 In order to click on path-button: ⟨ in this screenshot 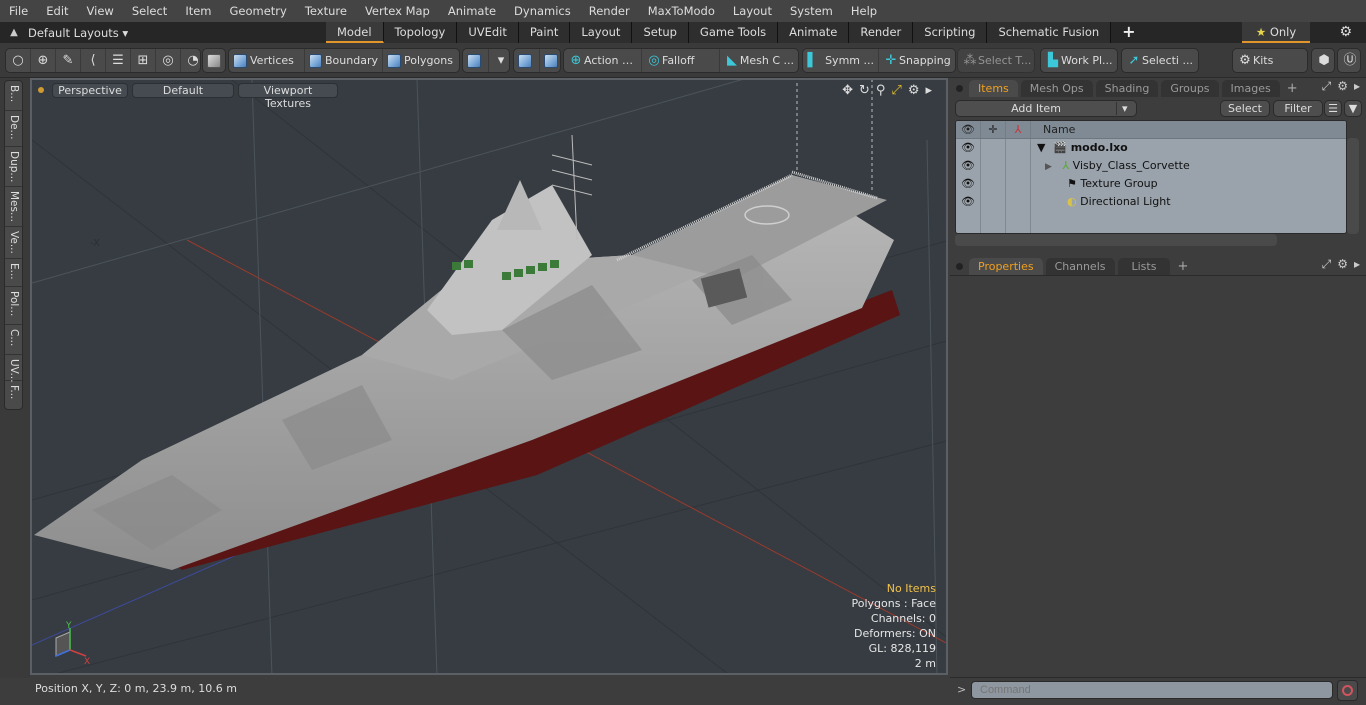, I will do `click(93, 60)`.